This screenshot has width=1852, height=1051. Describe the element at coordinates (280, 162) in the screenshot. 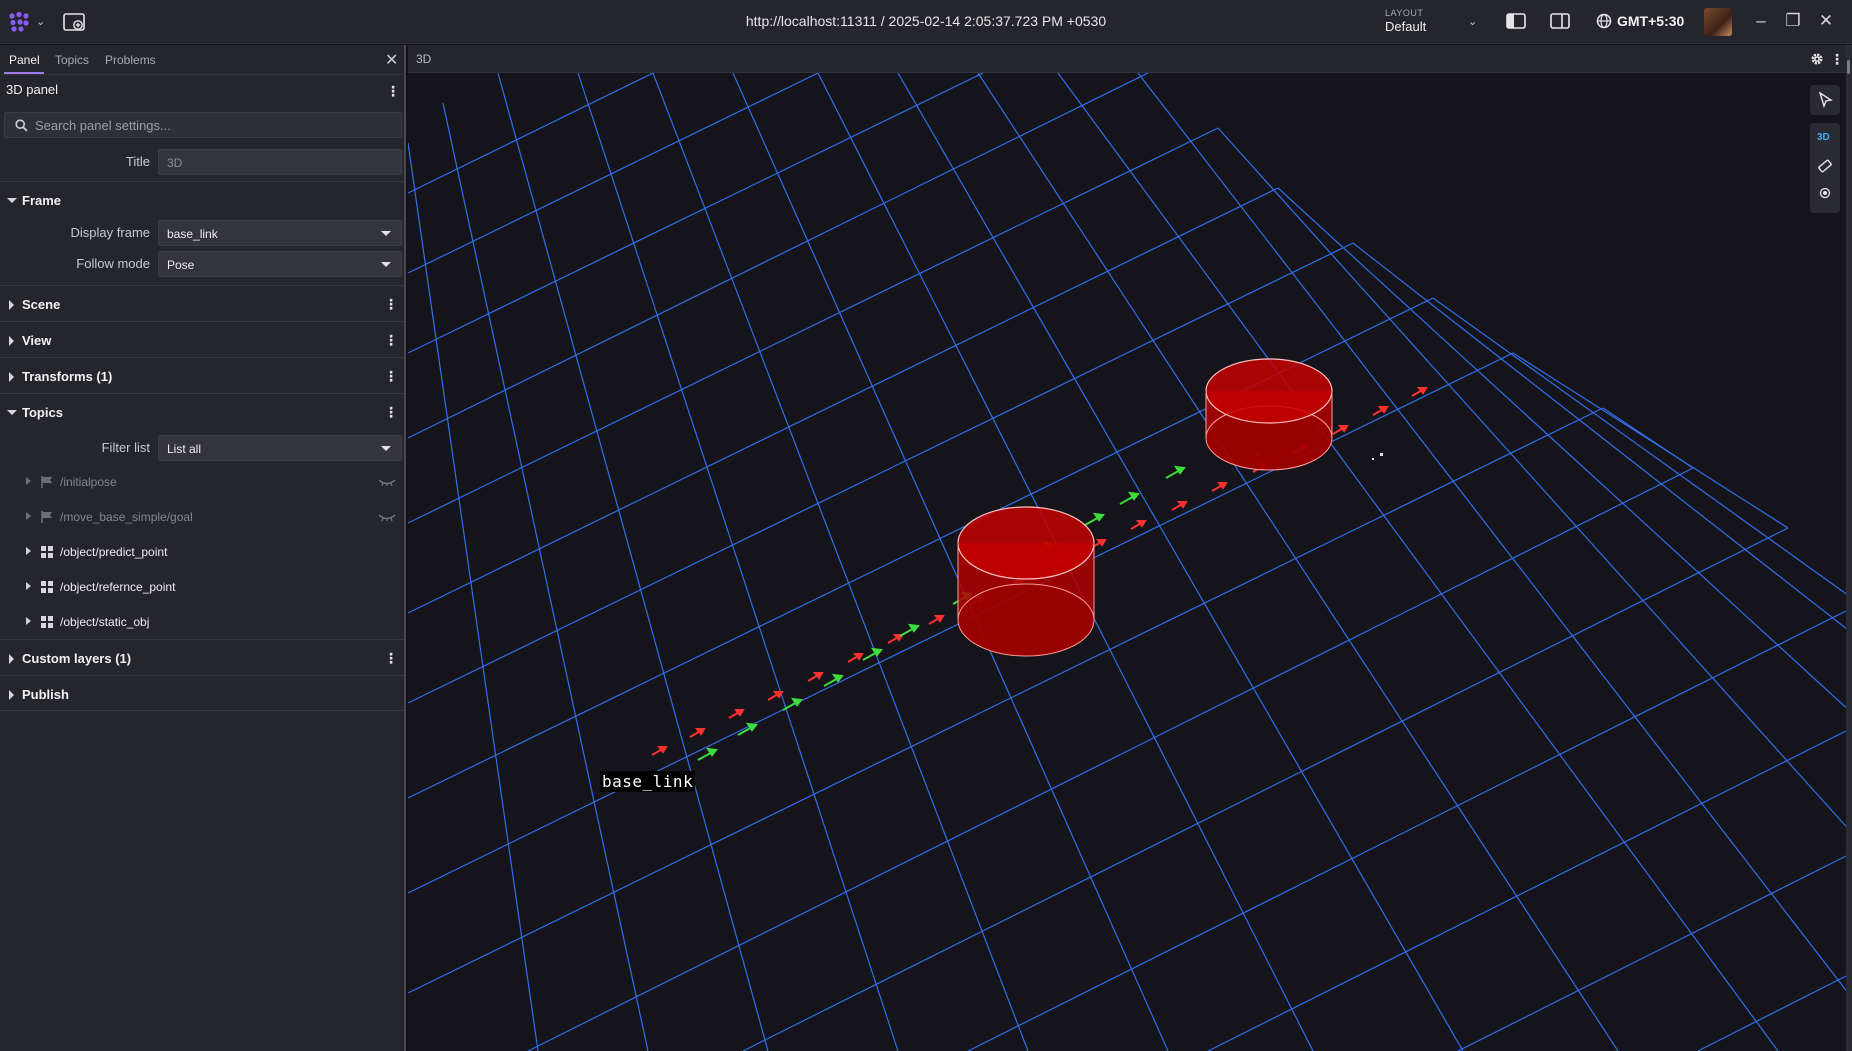

I see `title-field: 3D` at that location.